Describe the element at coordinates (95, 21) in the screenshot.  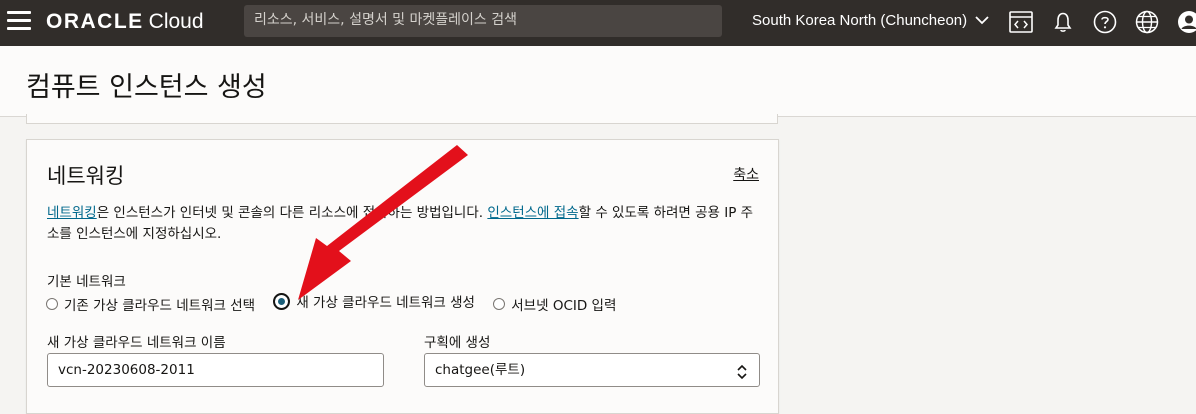
I see `brand-name: ORACLE` at that location.